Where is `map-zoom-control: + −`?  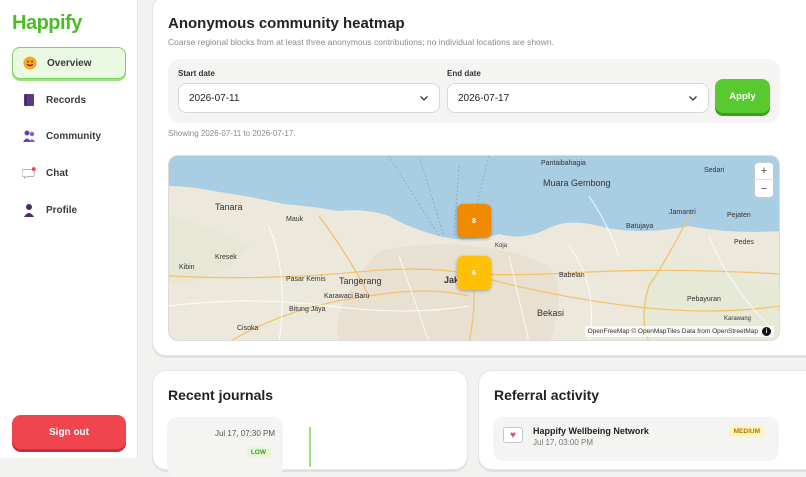
map-zoom-control: + − is located at coordinates (764, 180).